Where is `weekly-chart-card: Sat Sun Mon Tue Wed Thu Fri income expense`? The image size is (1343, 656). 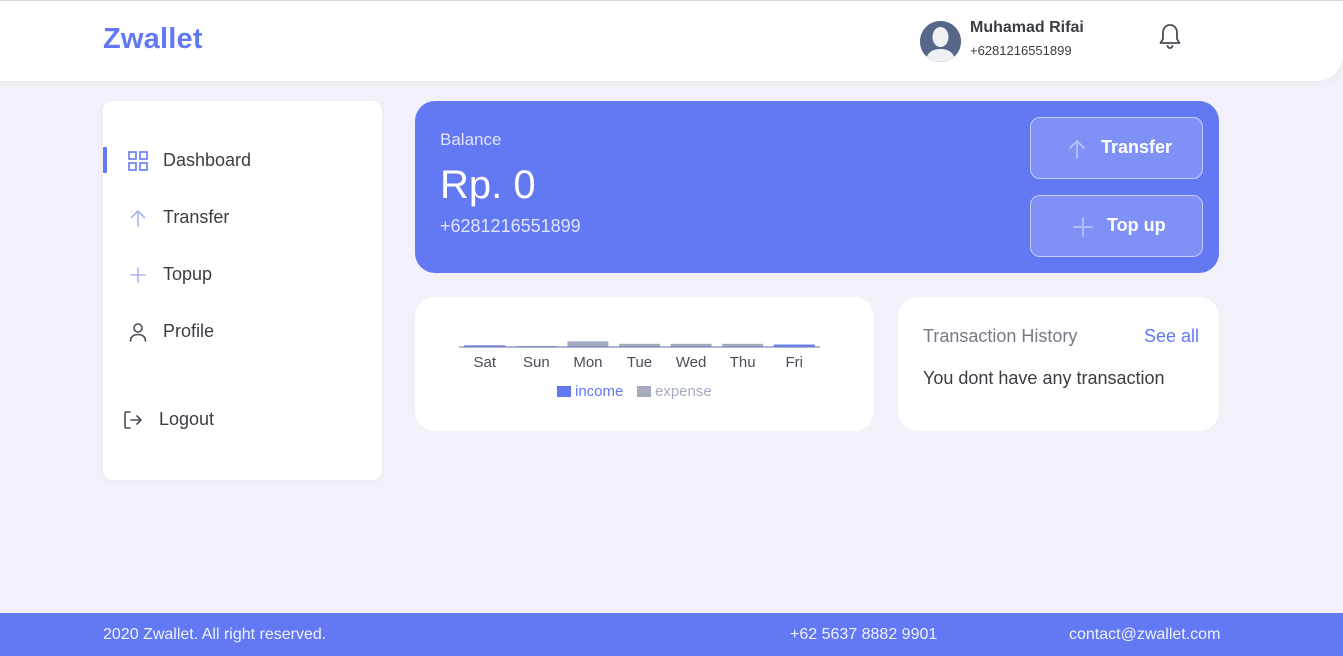 weekly-chart-card: Sat Sun Mon Tue Wed Thu Fri income expense is located at coordinates (644, 364).